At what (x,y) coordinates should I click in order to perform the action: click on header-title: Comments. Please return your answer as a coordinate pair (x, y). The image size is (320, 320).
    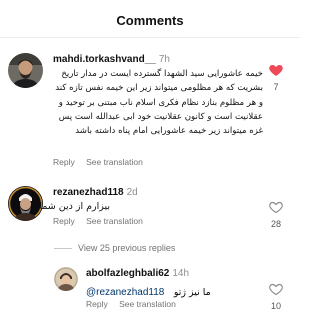
    Looking at the image, I should click on (150, 20).